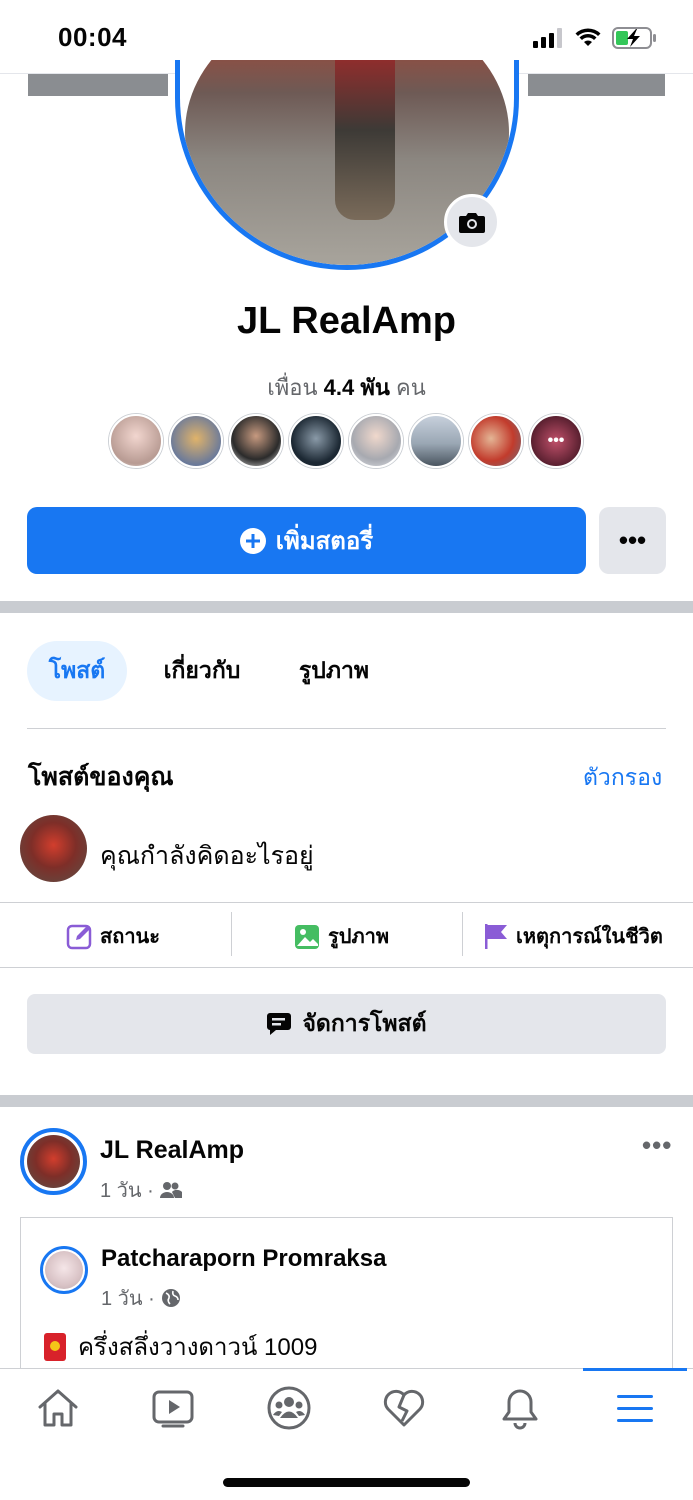 The image size is (693, 1500). I want to click on shared-author-name: Patcharaporn Promraksa, so click(243, 1259).